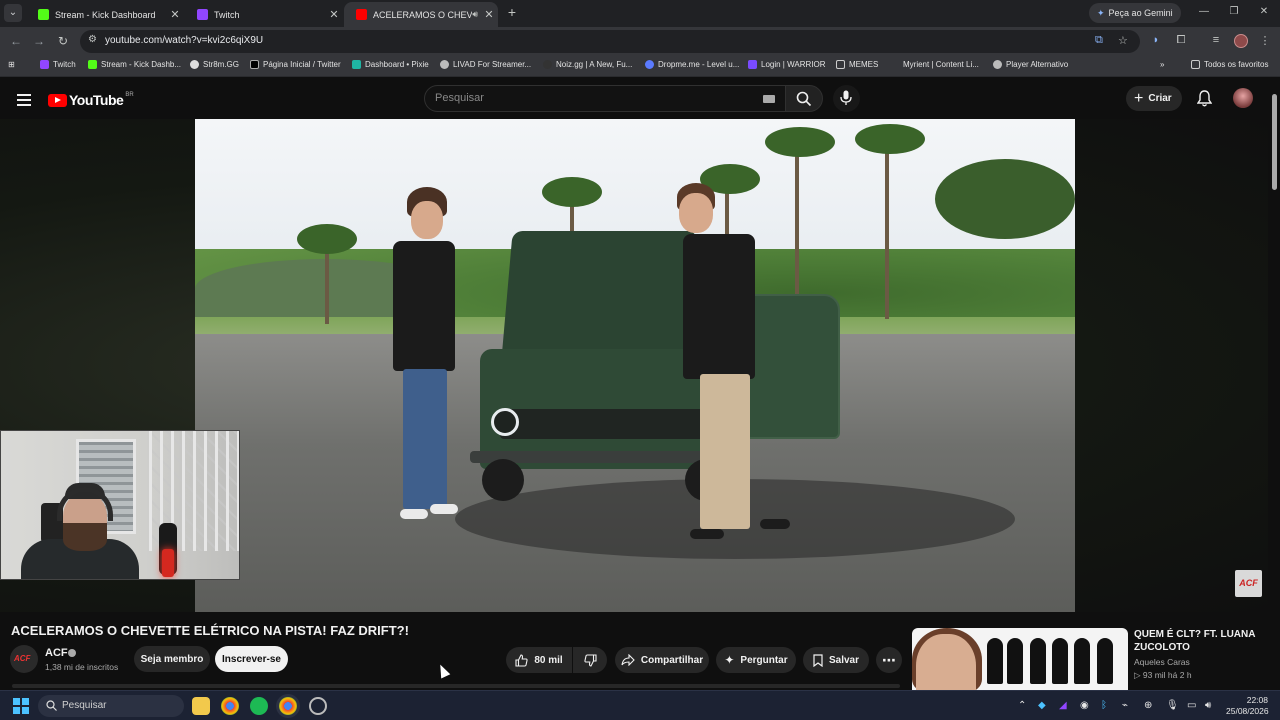 This screenshot has width=1280, height=720. Describe the element at coordinates (427, 220) in the screenshot. I see `person-head` at that location.